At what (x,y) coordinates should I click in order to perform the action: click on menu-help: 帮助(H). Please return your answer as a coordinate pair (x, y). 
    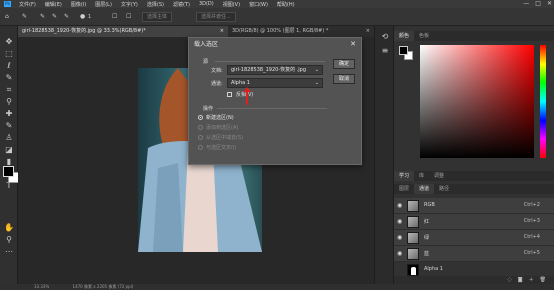
    Looking at the image, I should click on (286, 4).